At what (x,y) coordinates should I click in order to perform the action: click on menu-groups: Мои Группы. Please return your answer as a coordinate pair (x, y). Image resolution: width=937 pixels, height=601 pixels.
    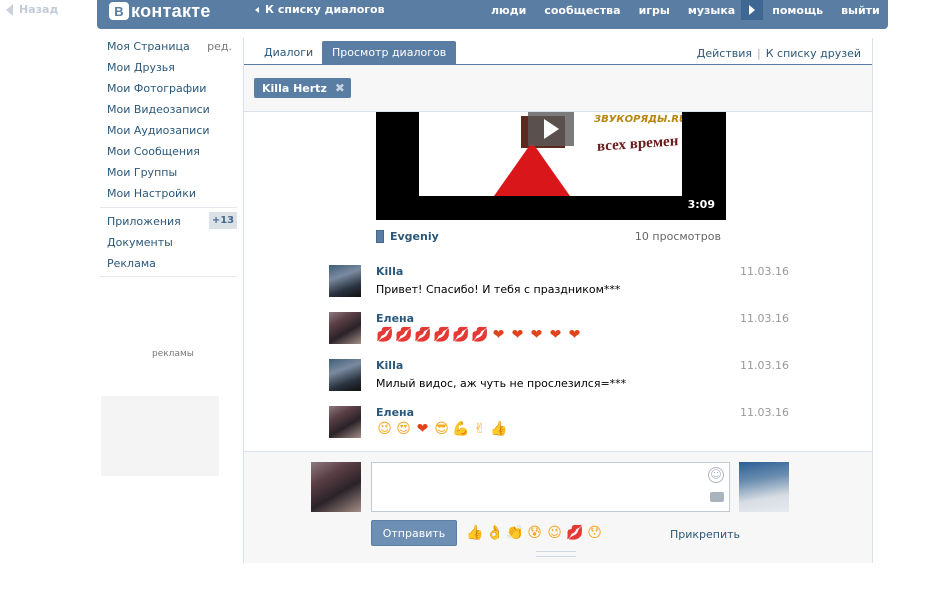
    Looking at the image, I should click on (172, 176).